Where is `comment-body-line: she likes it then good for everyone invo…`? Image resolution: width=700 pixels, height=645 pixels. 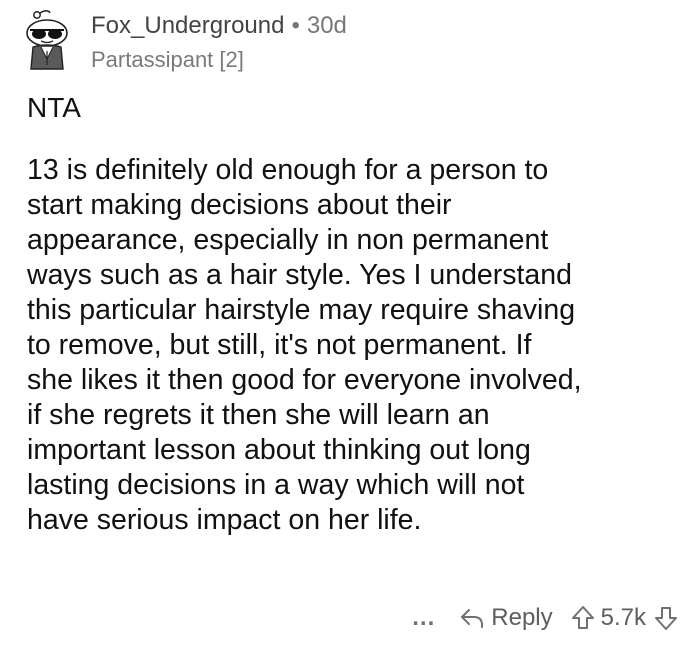
comment-body-line: she likes it then good for everyone invo… is located at coordinates (304, 380).